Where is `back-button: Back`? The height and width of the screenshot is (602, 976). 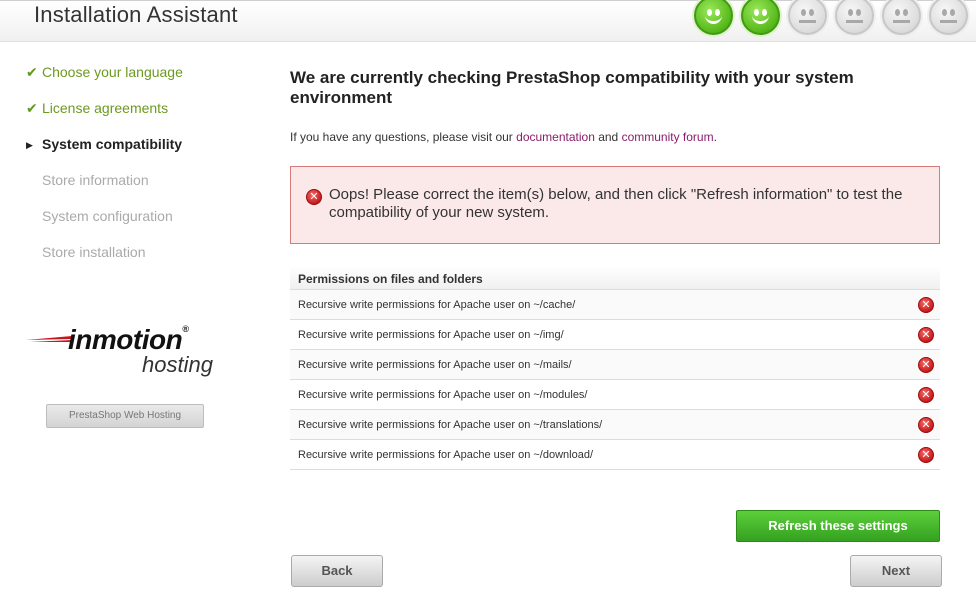
back-button: Back is located at coordinates (337, 571).